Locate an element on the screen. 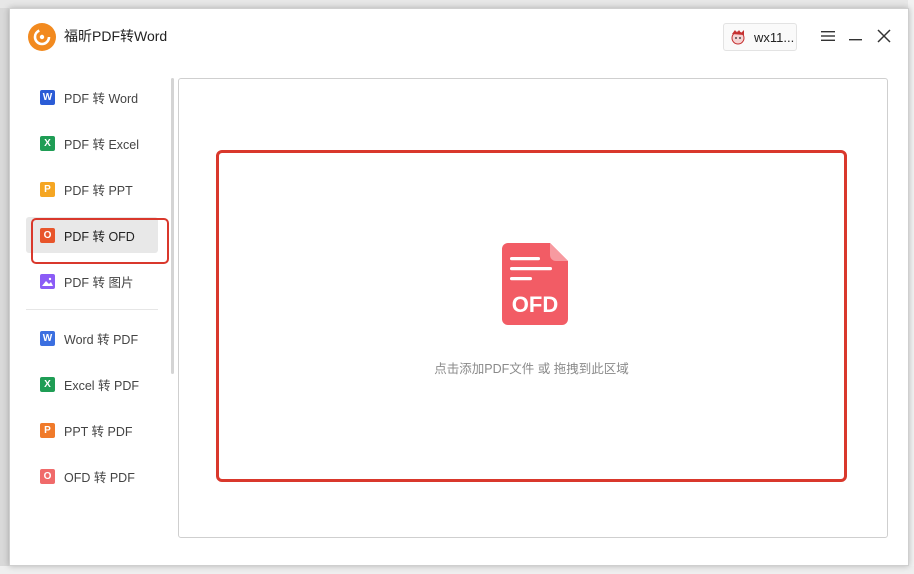 This screenshot has height=574, width=914. sidebar-item-pdf-to-image: PDF 转 图片 is located at coordinates (92, 281).